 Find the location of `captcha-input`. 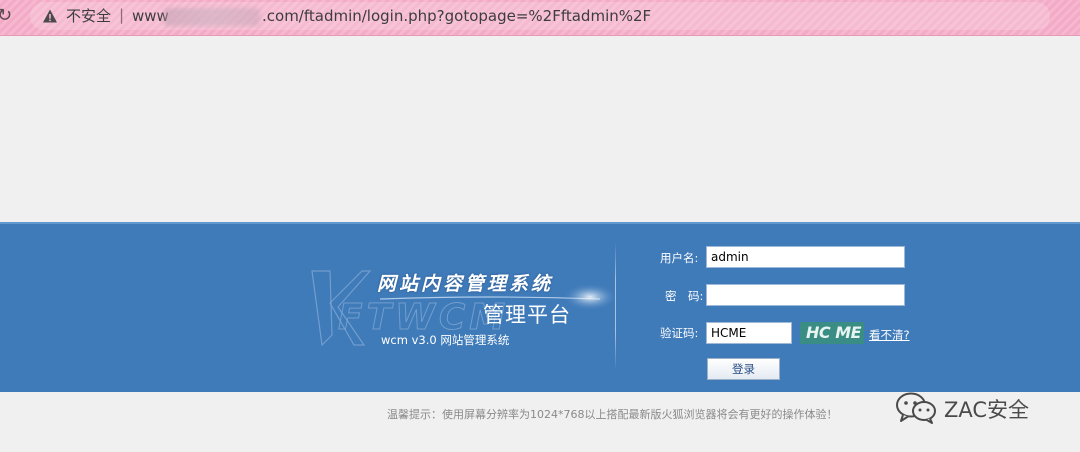

captcha-input is located at coordinates (749, 333).